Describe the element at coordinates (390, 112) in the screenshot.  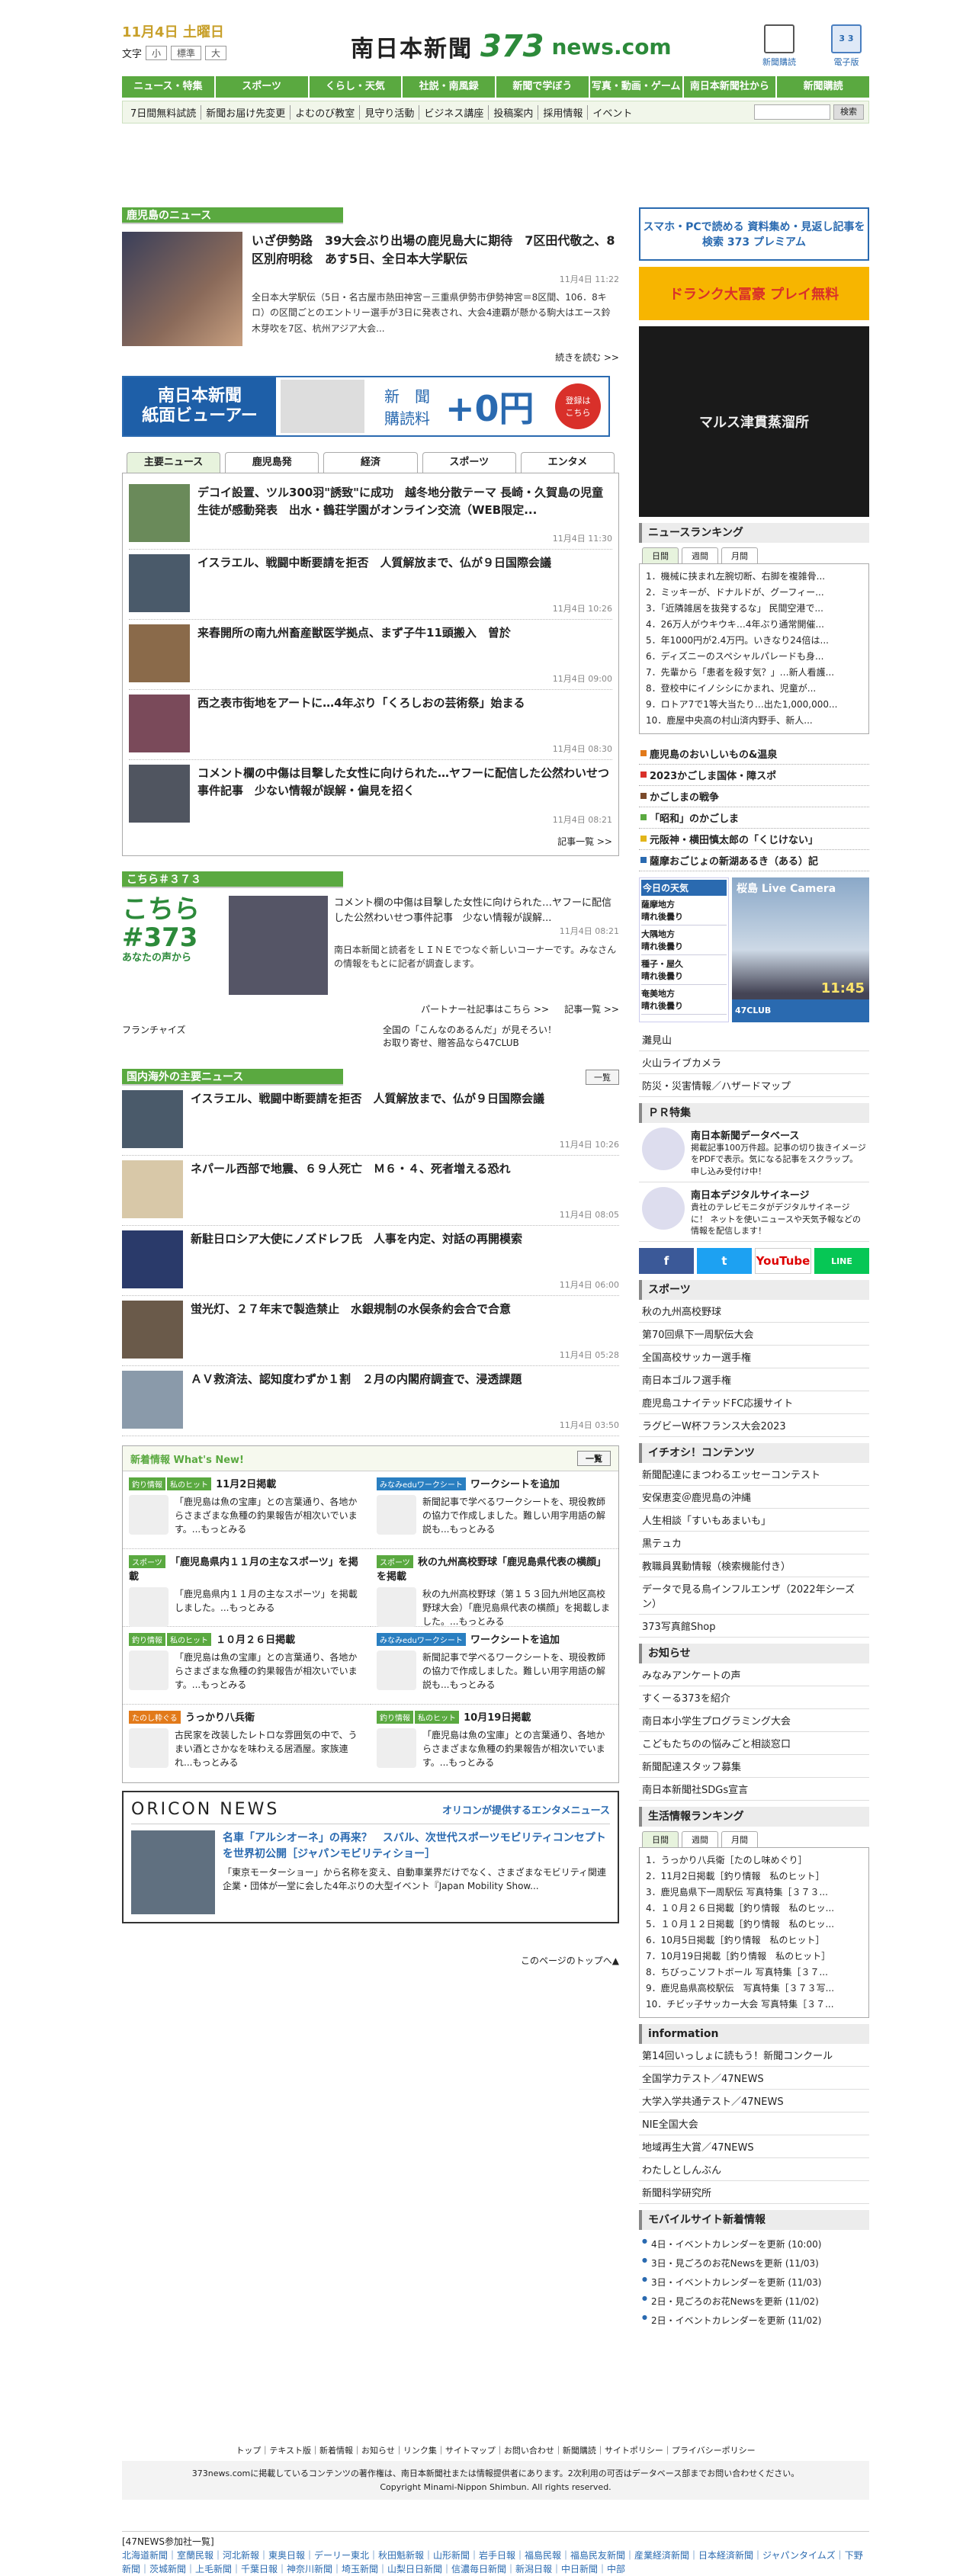
I see `subnav-item: 見守り活動` at that location.